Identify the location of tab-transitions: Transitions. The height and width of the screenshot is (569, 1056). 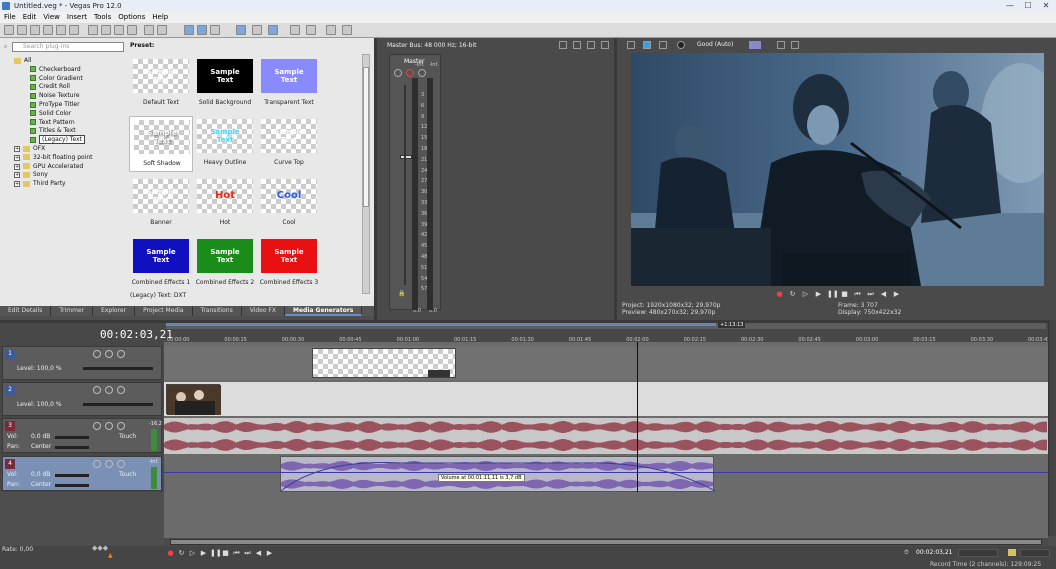
(217, 311).